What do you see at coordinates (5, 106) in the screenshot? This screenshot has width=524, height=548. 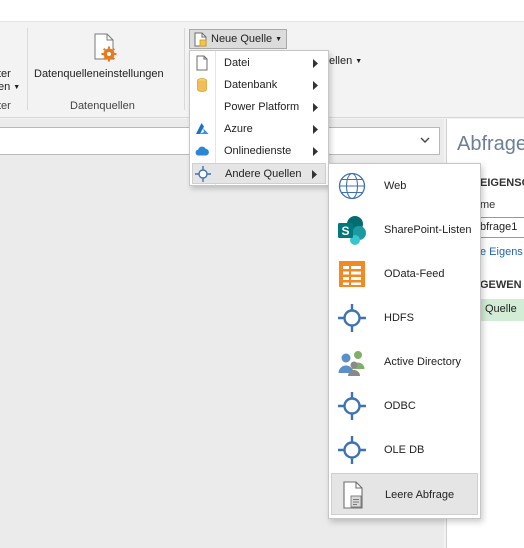 I see `cut-group-label: ter` at bounding box center [5, 106].